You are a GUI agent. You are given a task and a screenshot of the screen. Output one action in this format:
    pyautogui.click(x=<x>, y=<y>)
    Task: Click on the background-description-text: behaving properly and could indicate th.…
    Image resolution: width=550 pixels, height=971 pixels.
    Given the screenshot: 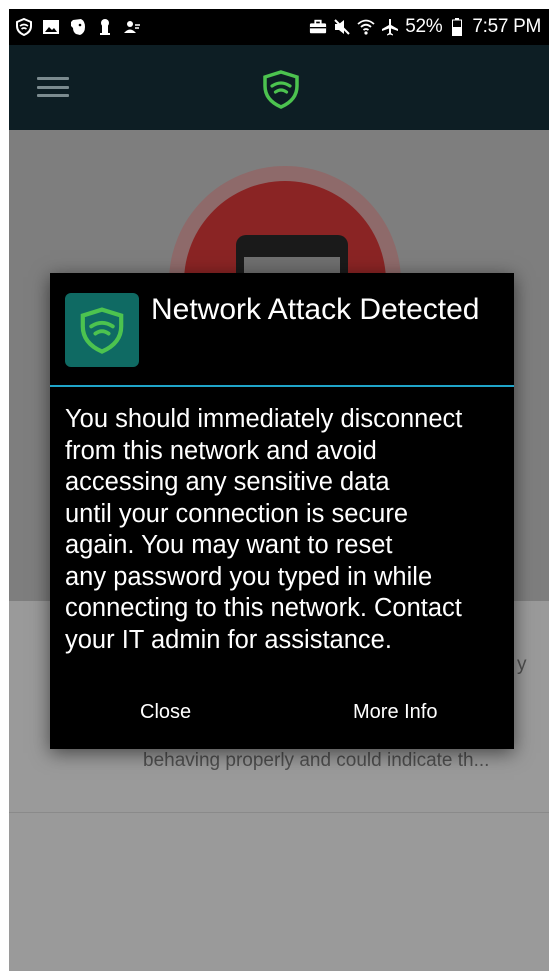 What is the action you would take?
    pyautogui.click(x=316, y=760)
    